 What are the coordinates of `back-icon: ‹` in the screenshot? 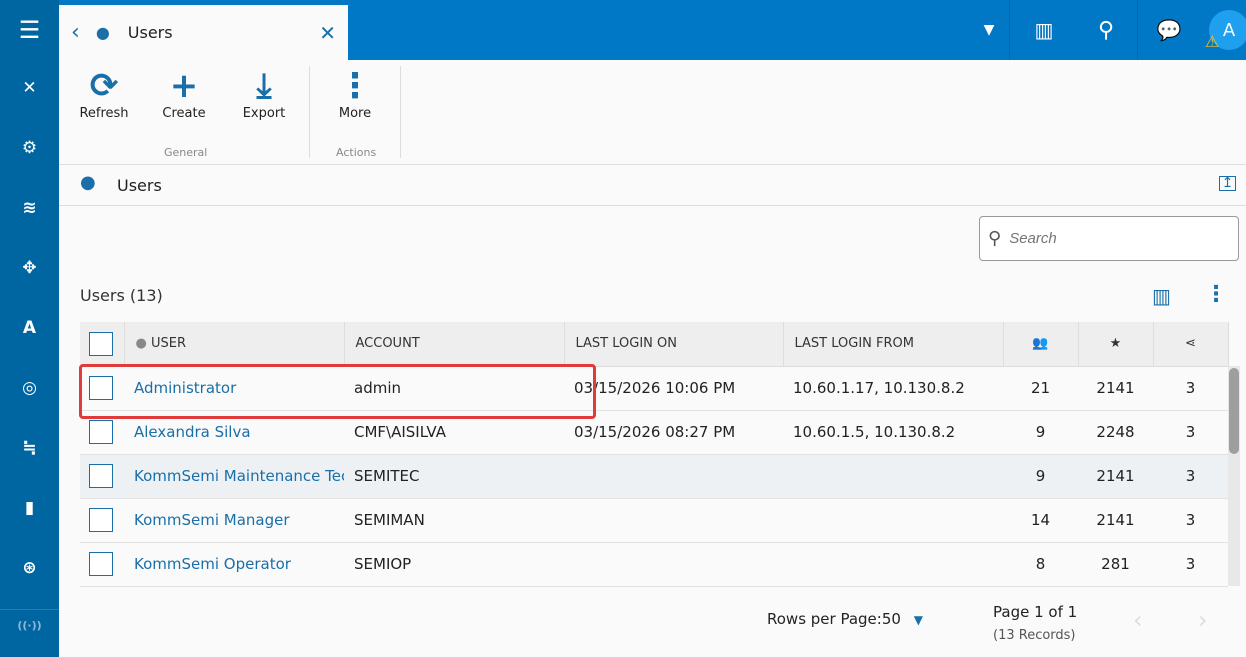 It's located at (75, 32).